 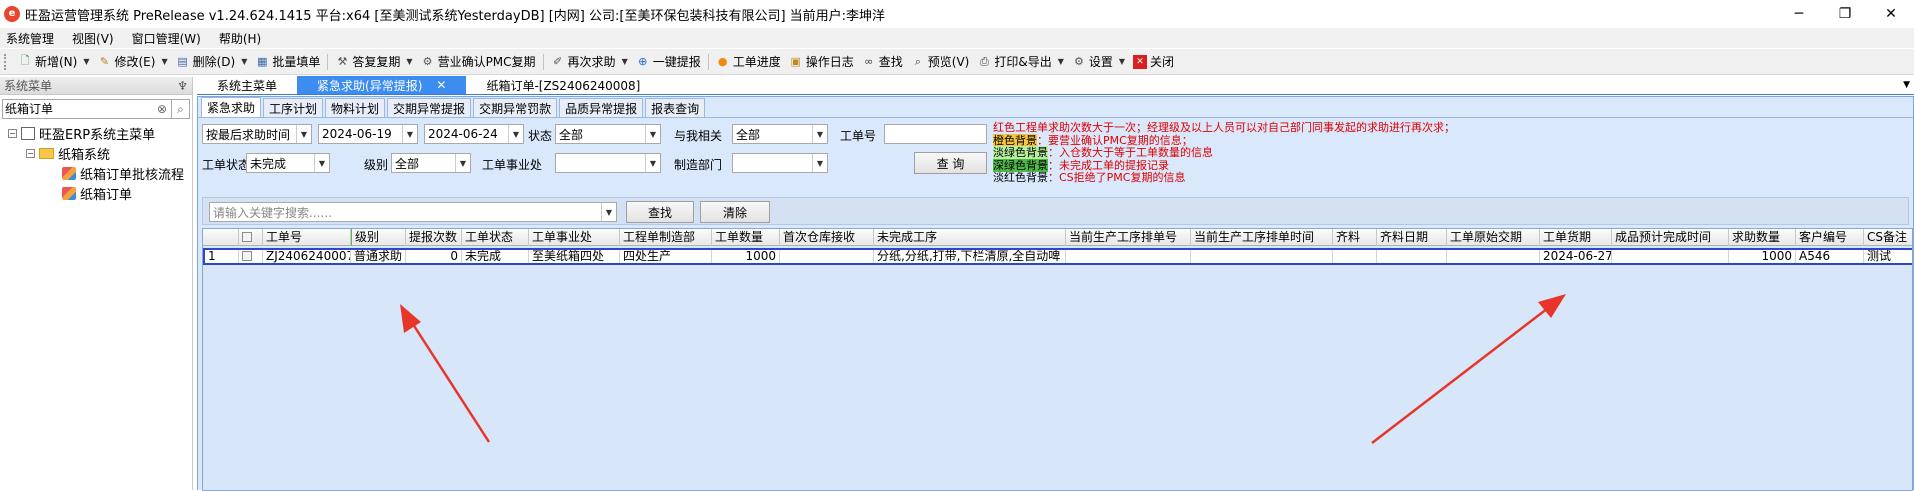 I want to click on status-select: 全部 ▼, so click(x=608, y=134).